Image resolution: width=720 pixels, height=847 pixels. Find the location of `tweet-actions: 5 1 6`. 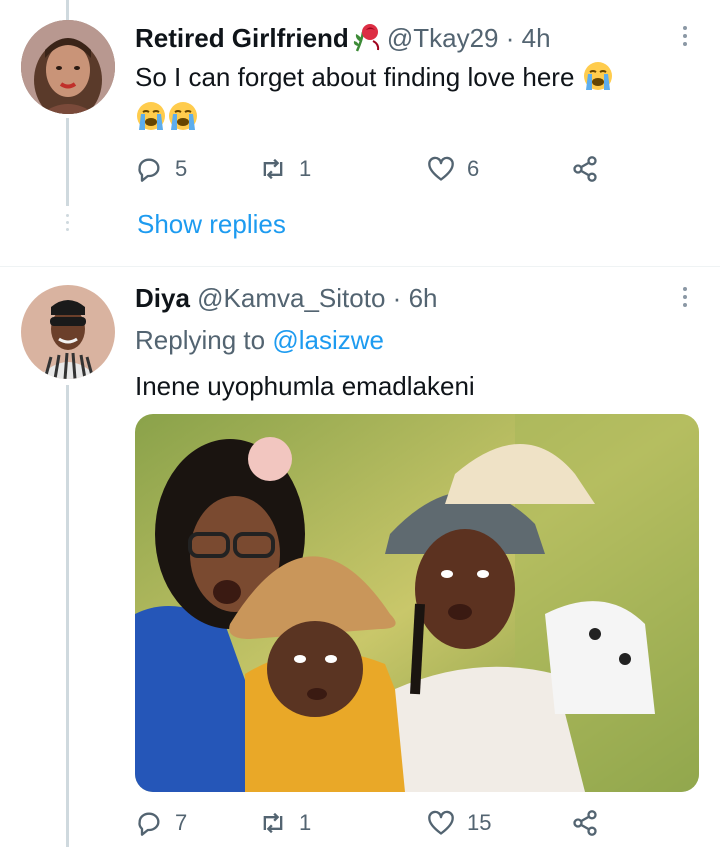

tweet-actions: 5 1 6 is located at coordinates (375, 169).